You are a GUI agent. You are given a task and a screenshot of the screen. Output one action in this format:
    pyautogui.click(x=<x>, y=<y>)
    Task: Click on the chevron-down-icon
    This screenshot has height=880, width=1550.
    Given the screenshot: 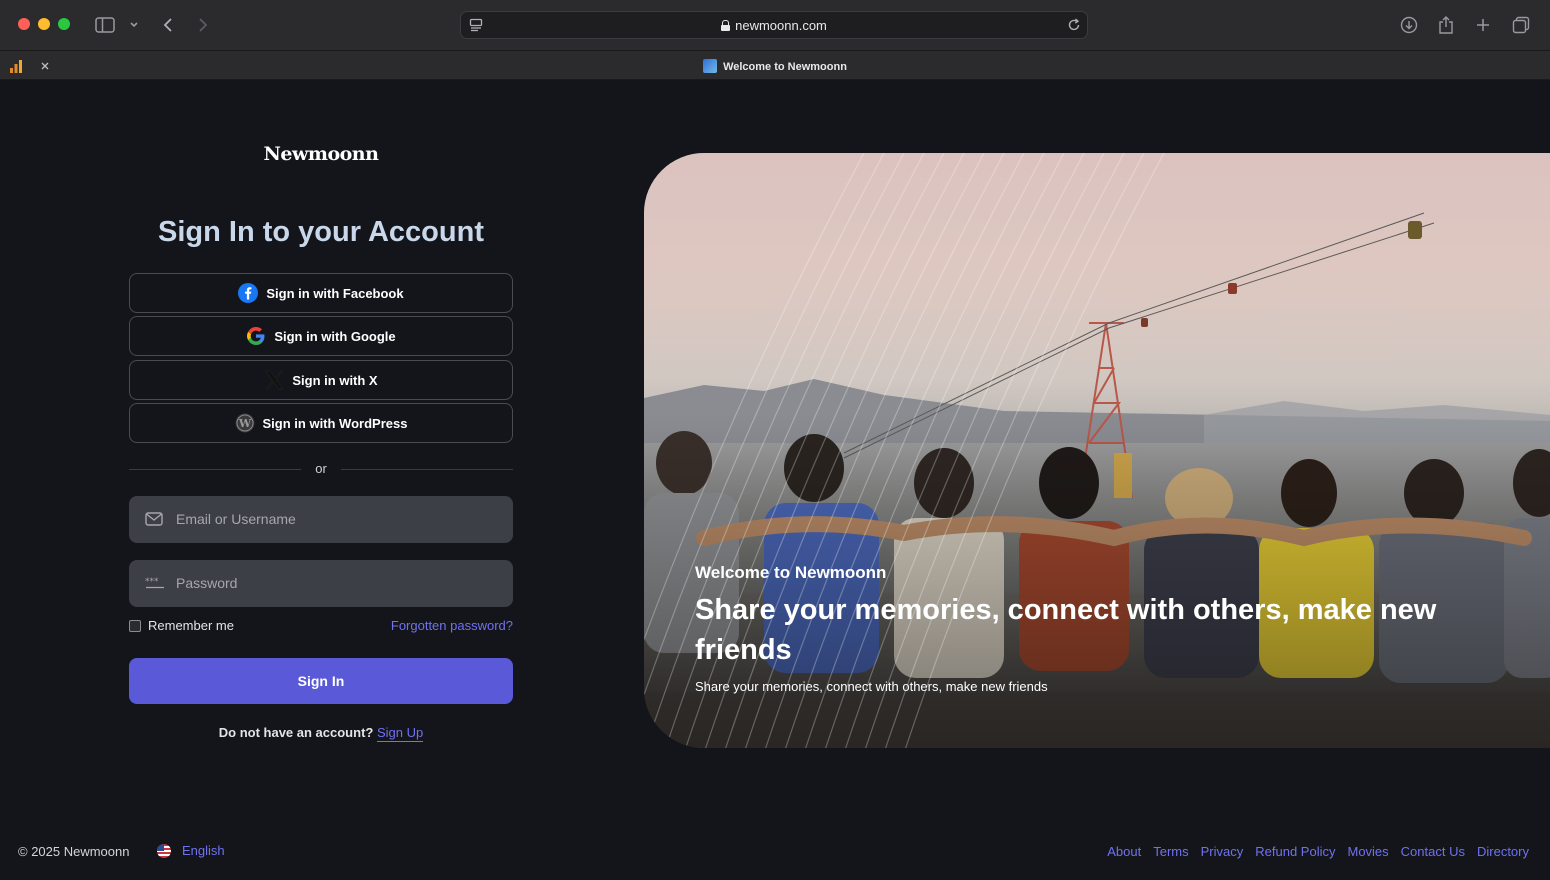 What is the action you would take?
    pyautogui.click(x=134, y=25)
    